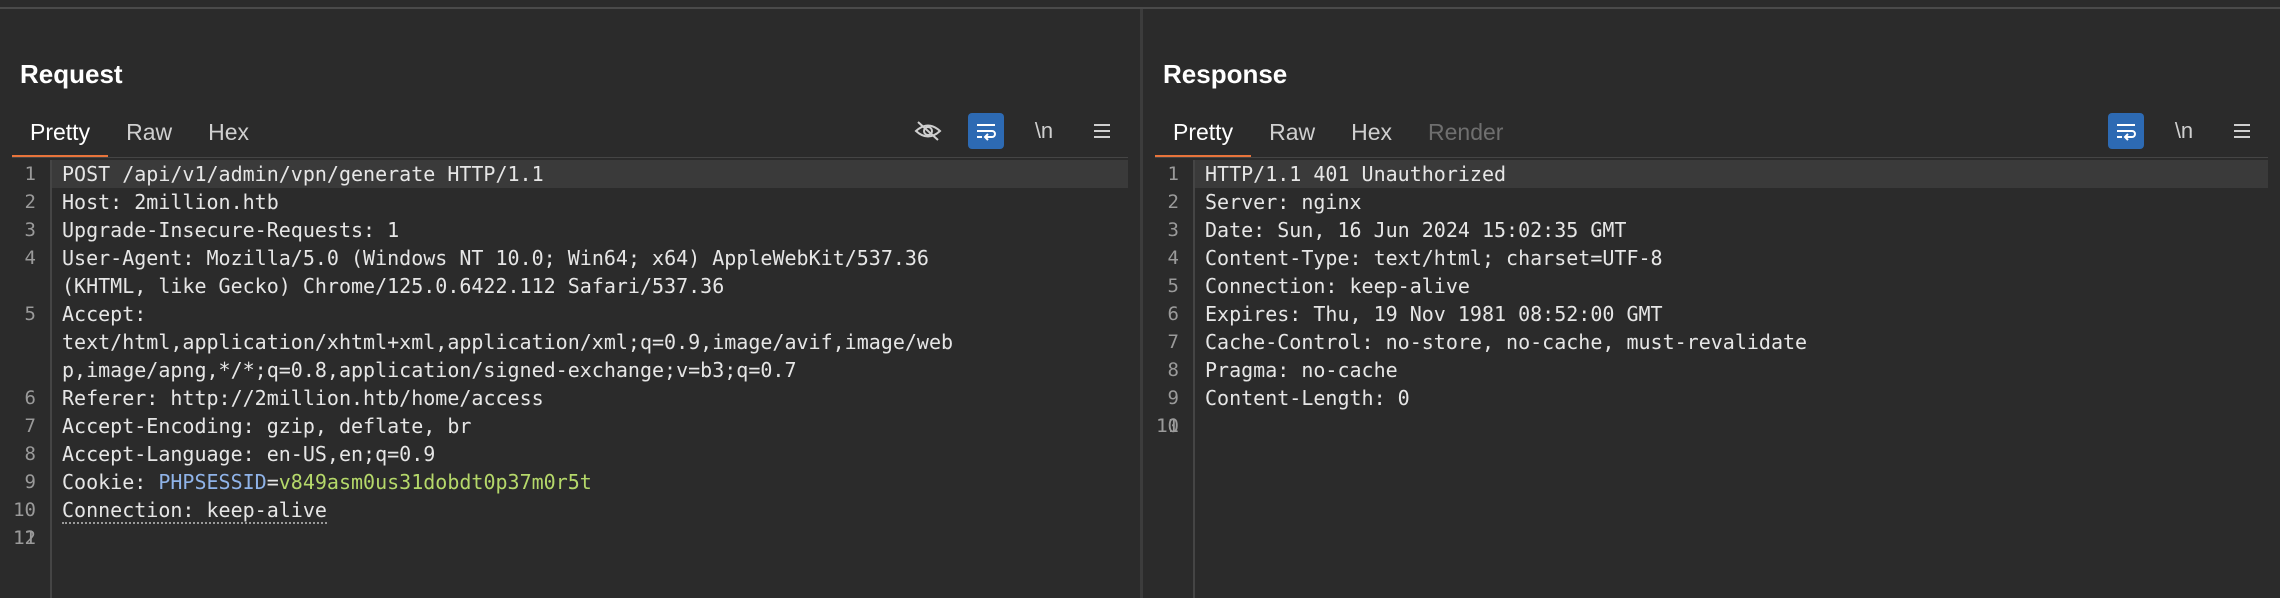  Describe the element at coordinates (1015, 131) in the screenshot. I see `request-toolbar: \n` at that location.